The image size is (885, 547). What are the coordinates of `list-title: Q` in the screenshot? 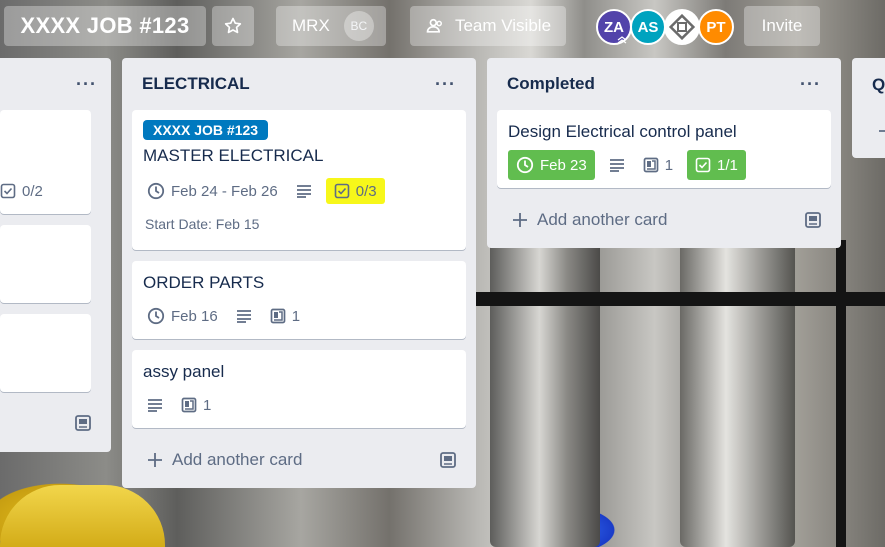 It's located at (878, 85).